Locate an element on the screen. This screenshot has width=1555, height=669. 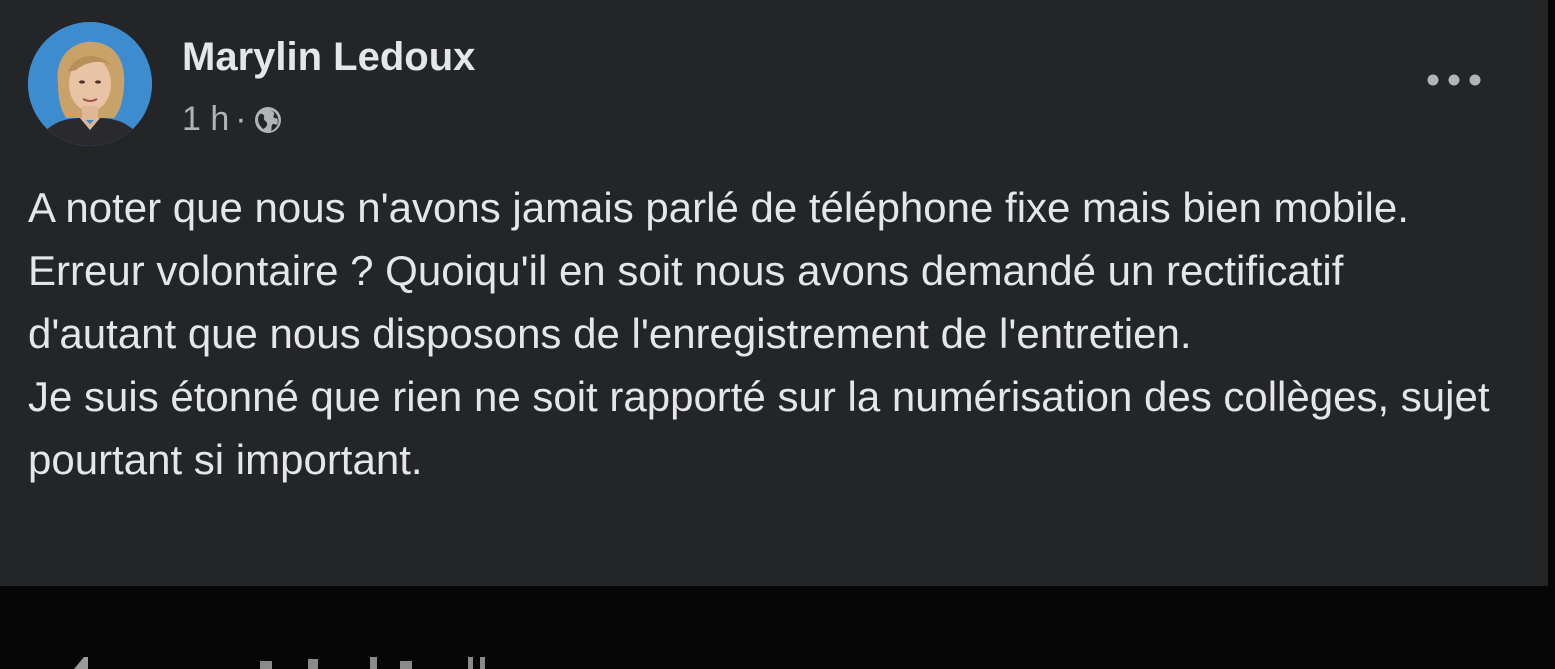
avatar-portrait-image is located at coordinates (90, 84).